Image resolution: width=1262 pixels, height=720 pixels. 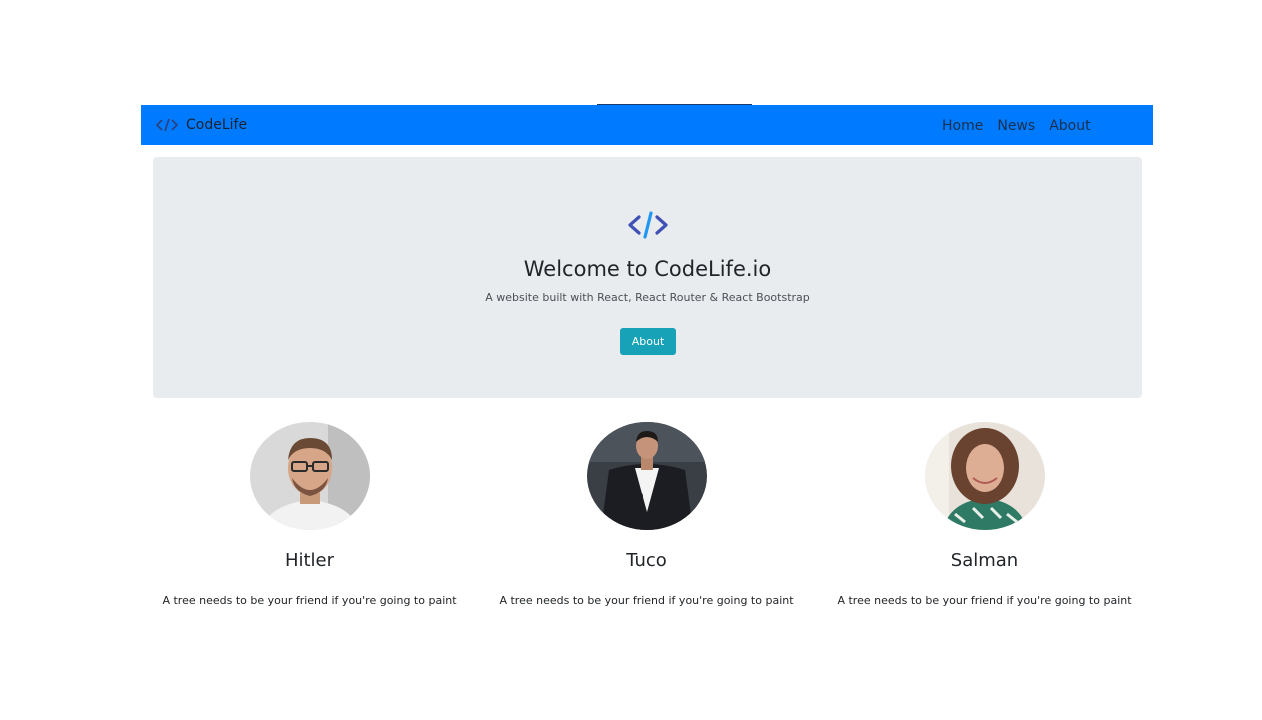 What do you see at coordinates (648, 341) in the screenshot?
I see `about-button: About` at bounding box center [648, 341].